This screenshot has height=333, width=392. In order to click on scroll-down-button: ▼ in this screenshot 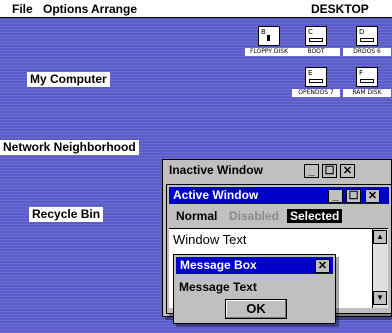, I will do `click(380, 298)`.